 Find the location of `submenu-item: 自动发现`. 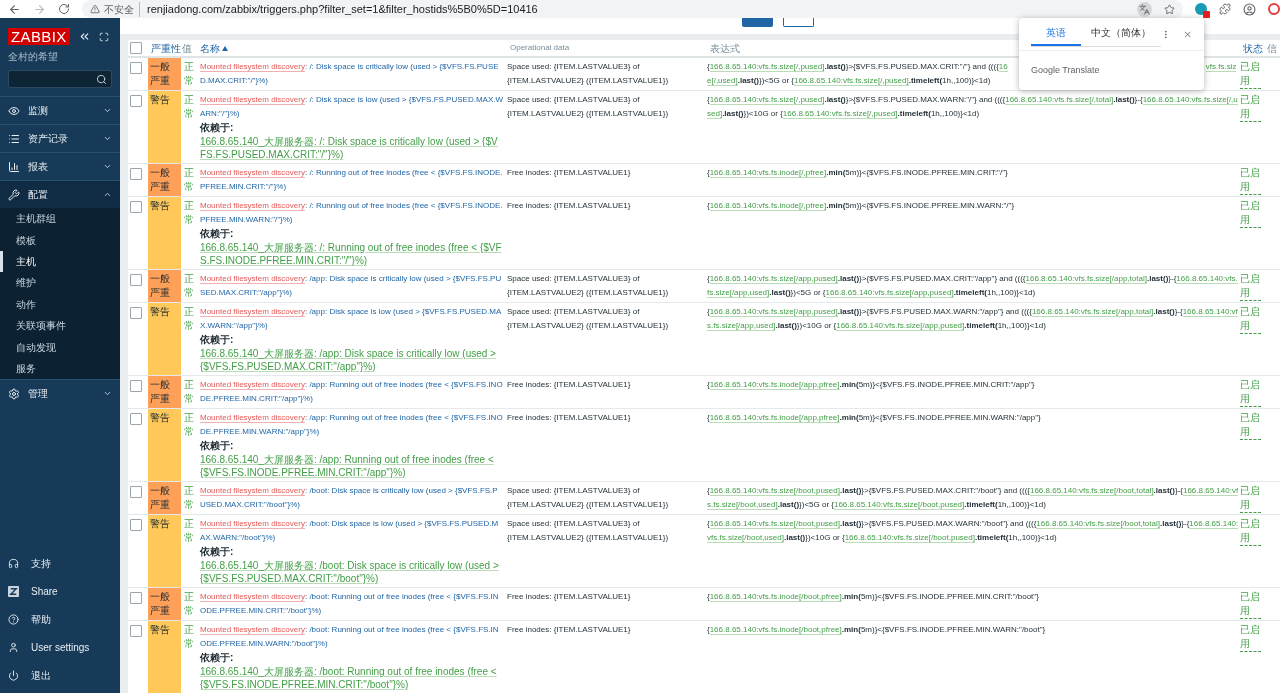

submenu-item: 自动发现 is located at coordinates (60, 347).